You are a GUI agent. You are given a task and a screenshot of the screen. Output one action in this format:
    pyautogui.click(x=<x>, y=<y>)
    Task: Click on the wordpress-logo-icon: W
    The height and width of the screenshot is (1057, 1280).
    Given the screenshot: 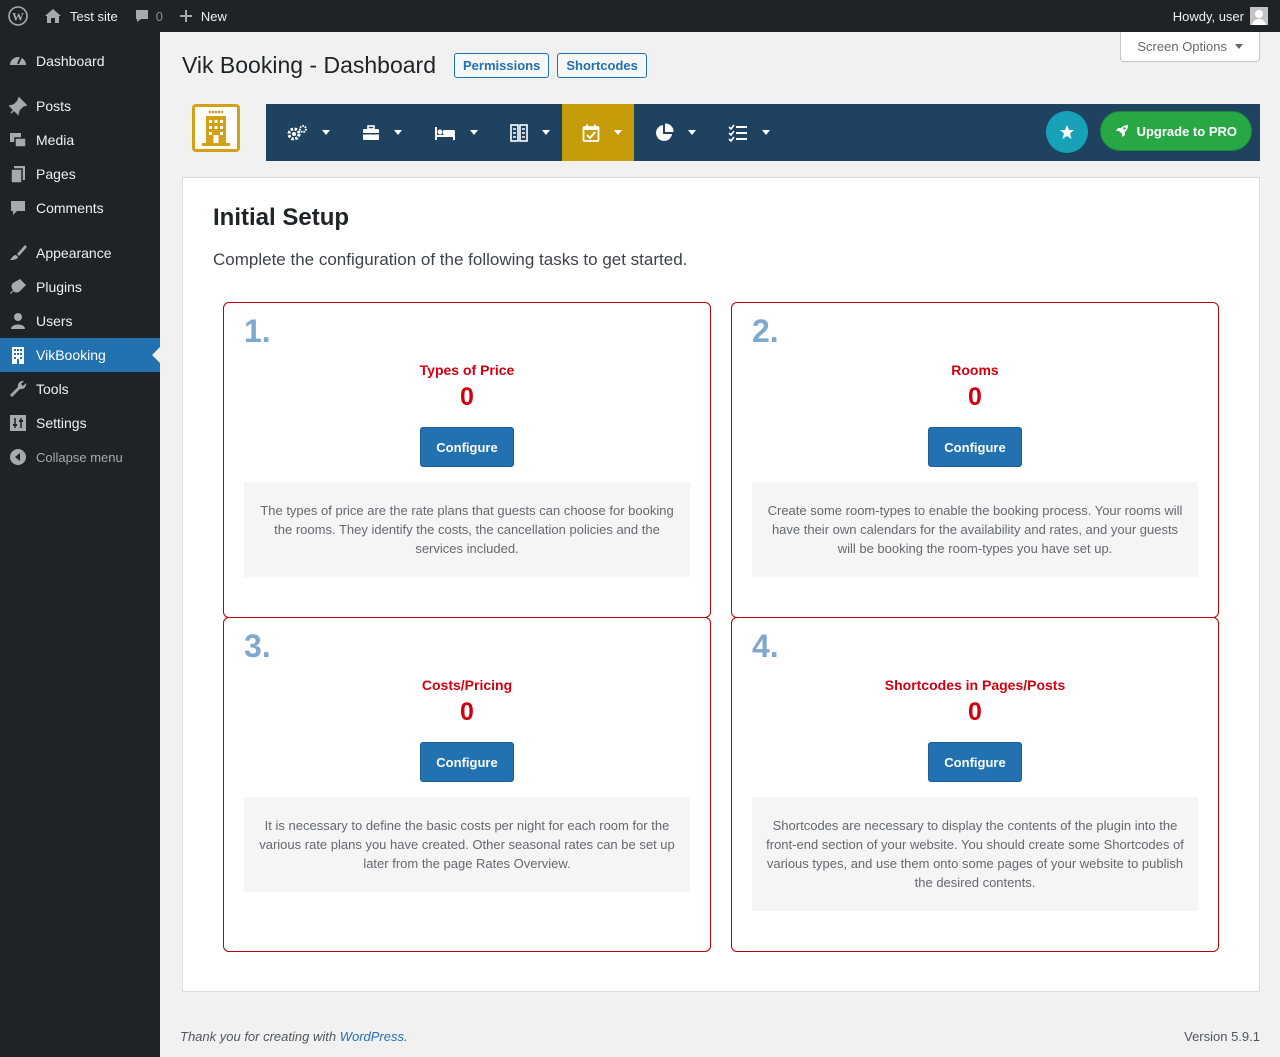 What is the action you would take?
    pyautogui.click(x=18, y=16)
    